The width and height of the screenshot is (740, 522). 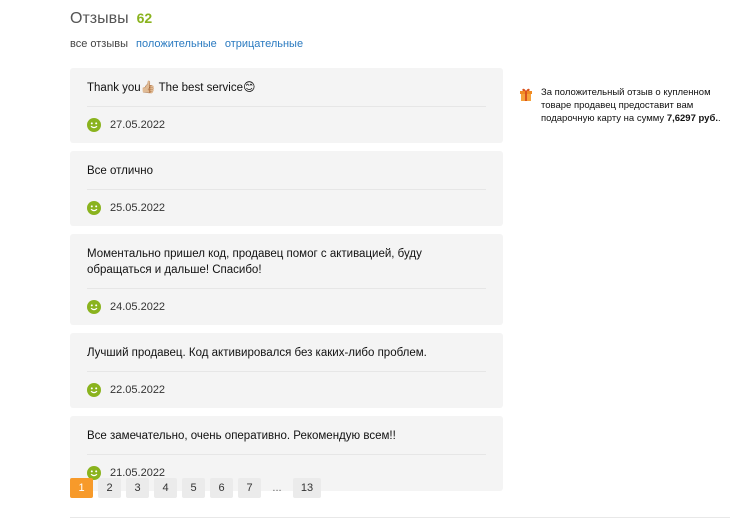 I want to click on review-meta: 24.05.2022, so click(x=286, y=307).